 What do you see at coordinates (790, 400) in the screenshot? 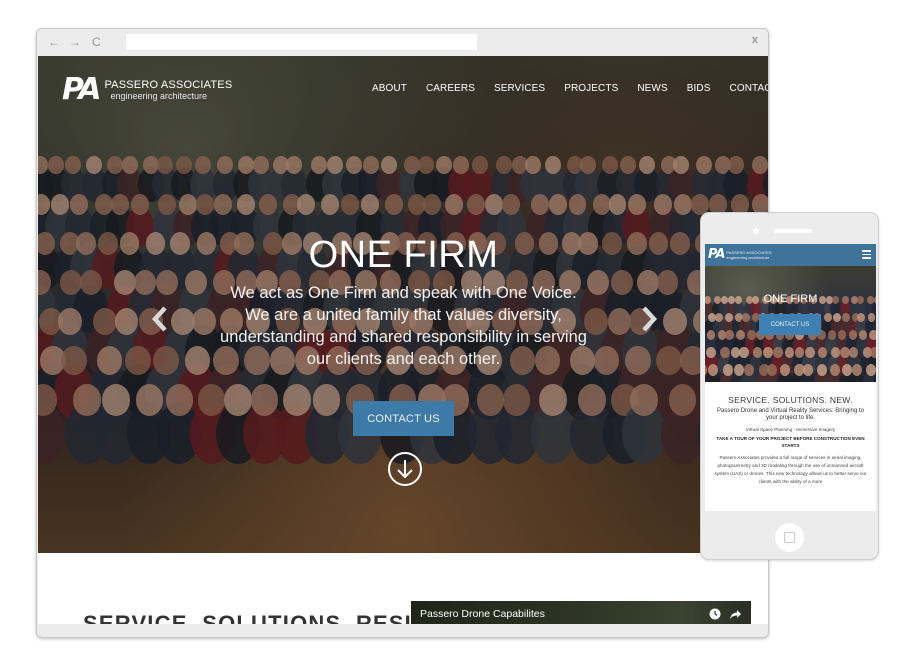
I see `mobile-section-title: SERVICE. SOLUTIONS. NEW.` at bounding box center [790, 400].